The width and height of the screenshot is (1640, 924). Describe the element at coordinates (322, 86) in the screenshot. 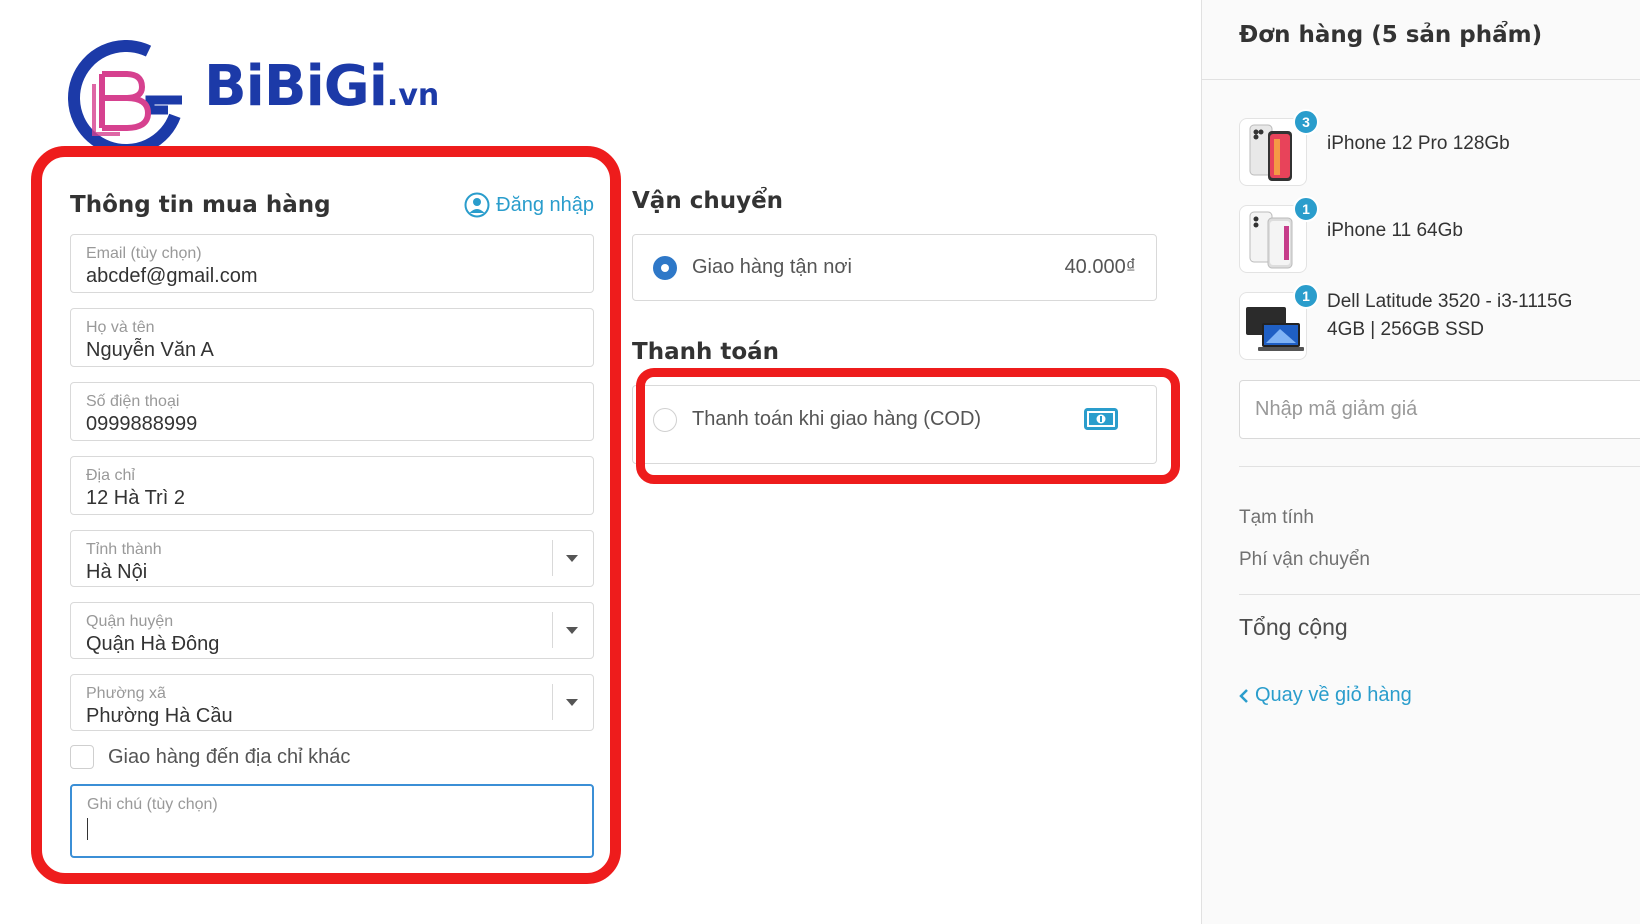

I see `logo-wordmark: BiBiGi.vn` at that location.